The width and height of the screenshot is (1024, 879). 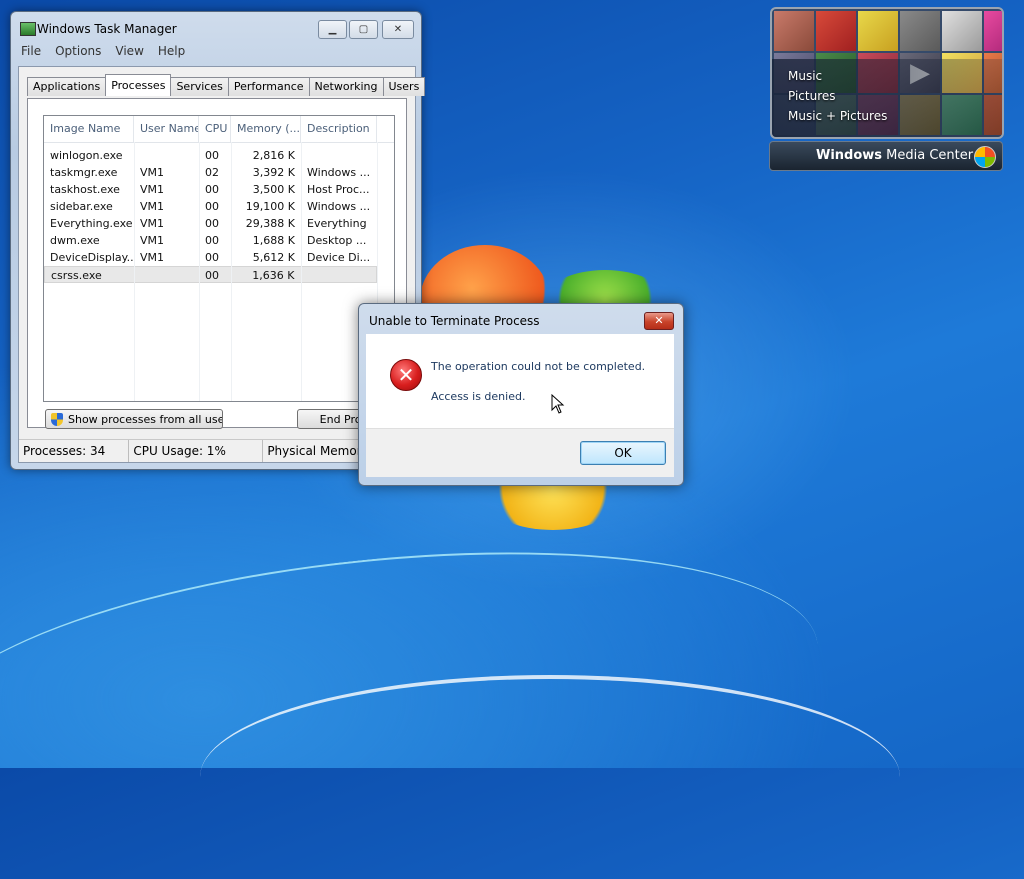 I want to click on dialog-message: The operation could not be completed., so click(x=538, y=366).